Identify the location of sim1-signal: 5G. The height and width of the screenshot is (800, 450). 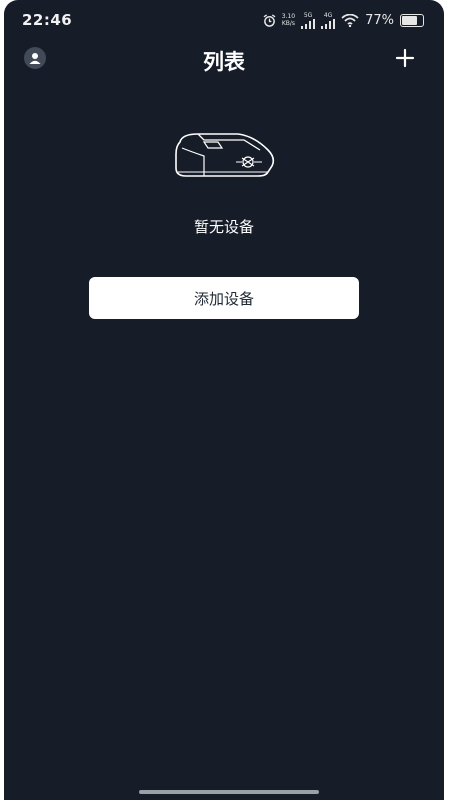
(308, 20).